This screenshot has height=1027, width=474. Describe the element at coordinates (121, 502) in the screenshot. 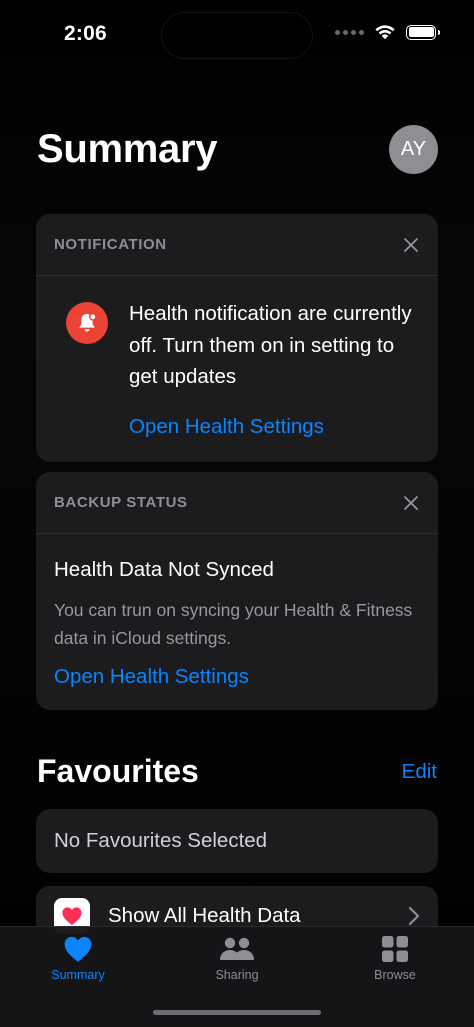

I see `backup-card-title: BACKUP STATUS` at that location.